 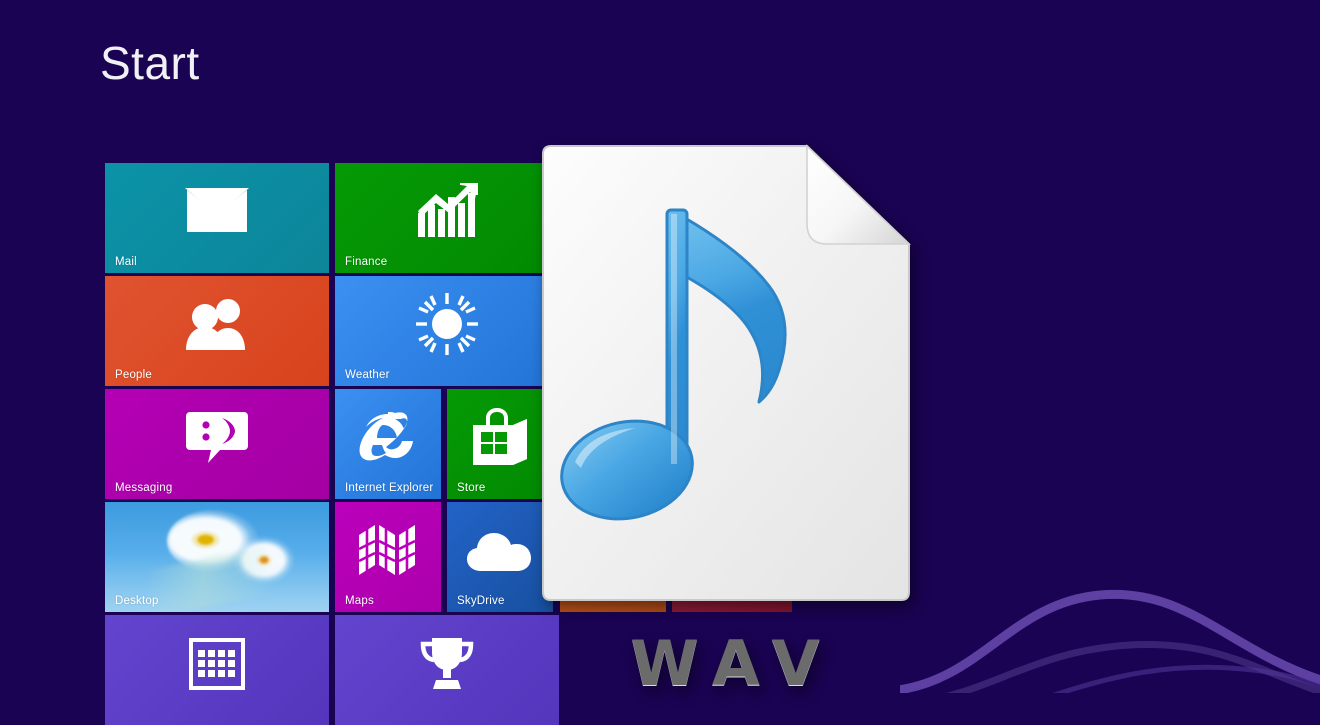 I want to click on tile-desktop: Desktop, so click(x=217, y=557).